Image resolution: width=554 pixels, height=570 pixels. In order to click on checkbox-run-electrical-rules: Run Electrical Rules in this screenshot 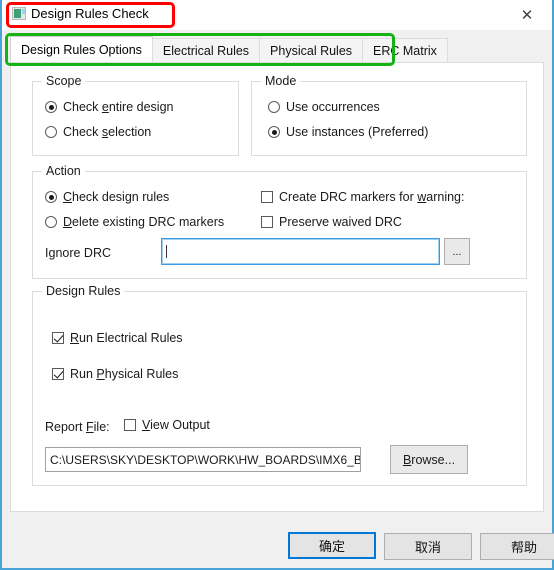, I will do `click(117, 338)`.